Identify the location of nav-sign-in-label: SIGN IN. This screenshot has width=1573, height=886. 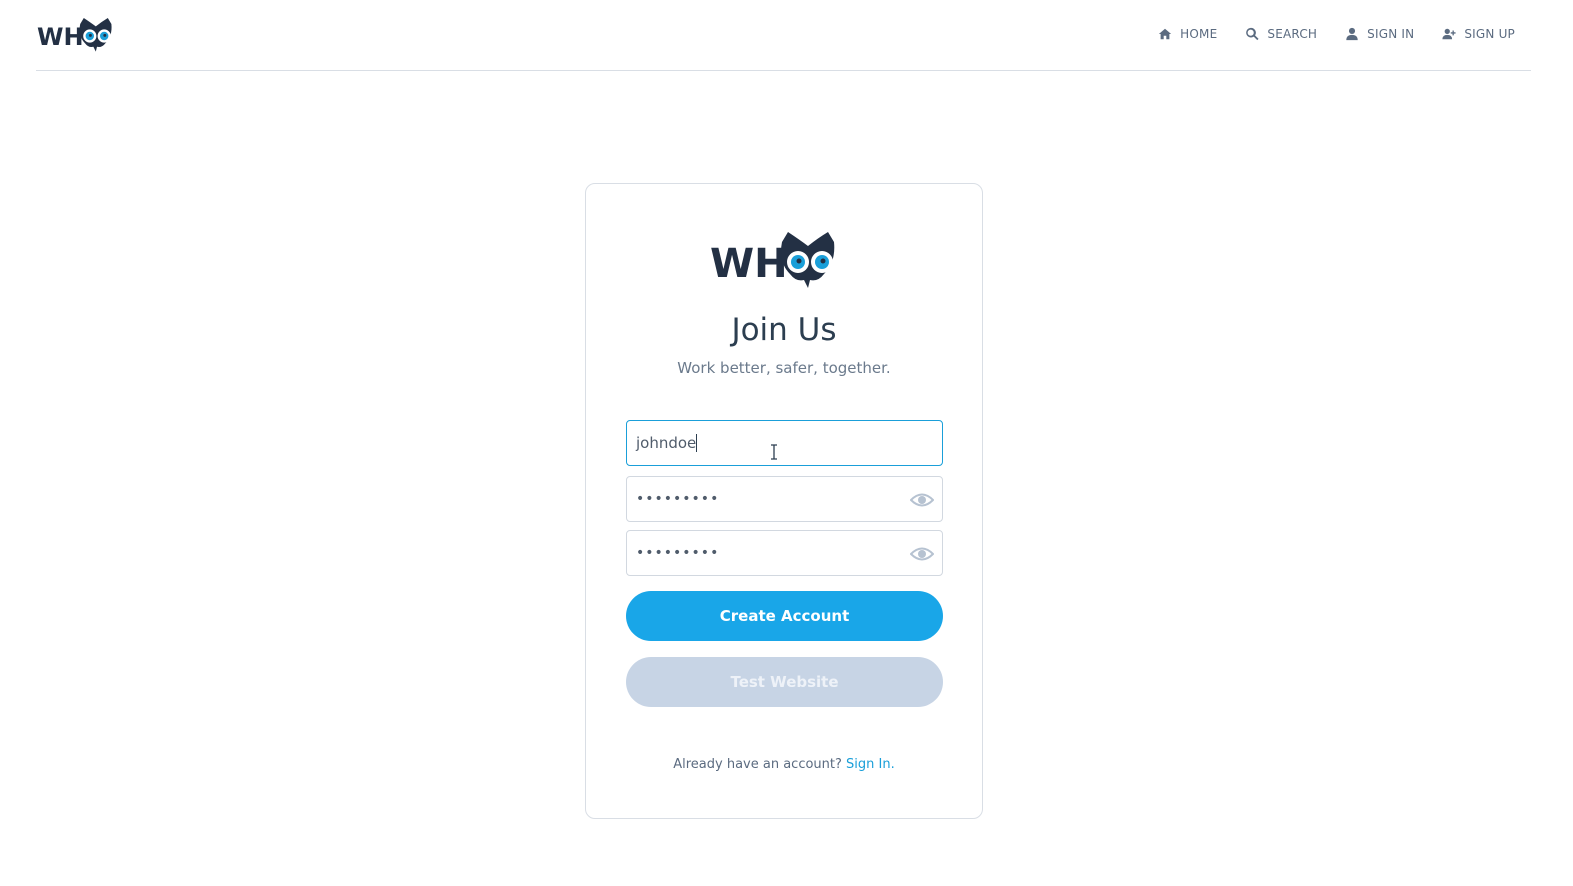
(1391, 34).